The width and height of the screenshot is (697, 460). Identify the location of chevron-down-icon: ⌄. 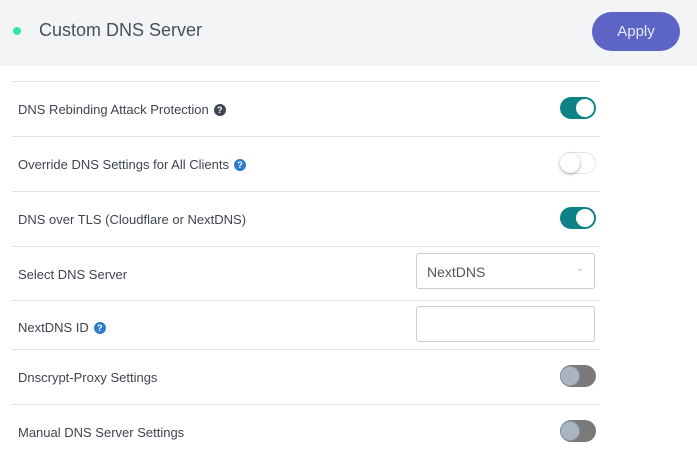
(579, 268).